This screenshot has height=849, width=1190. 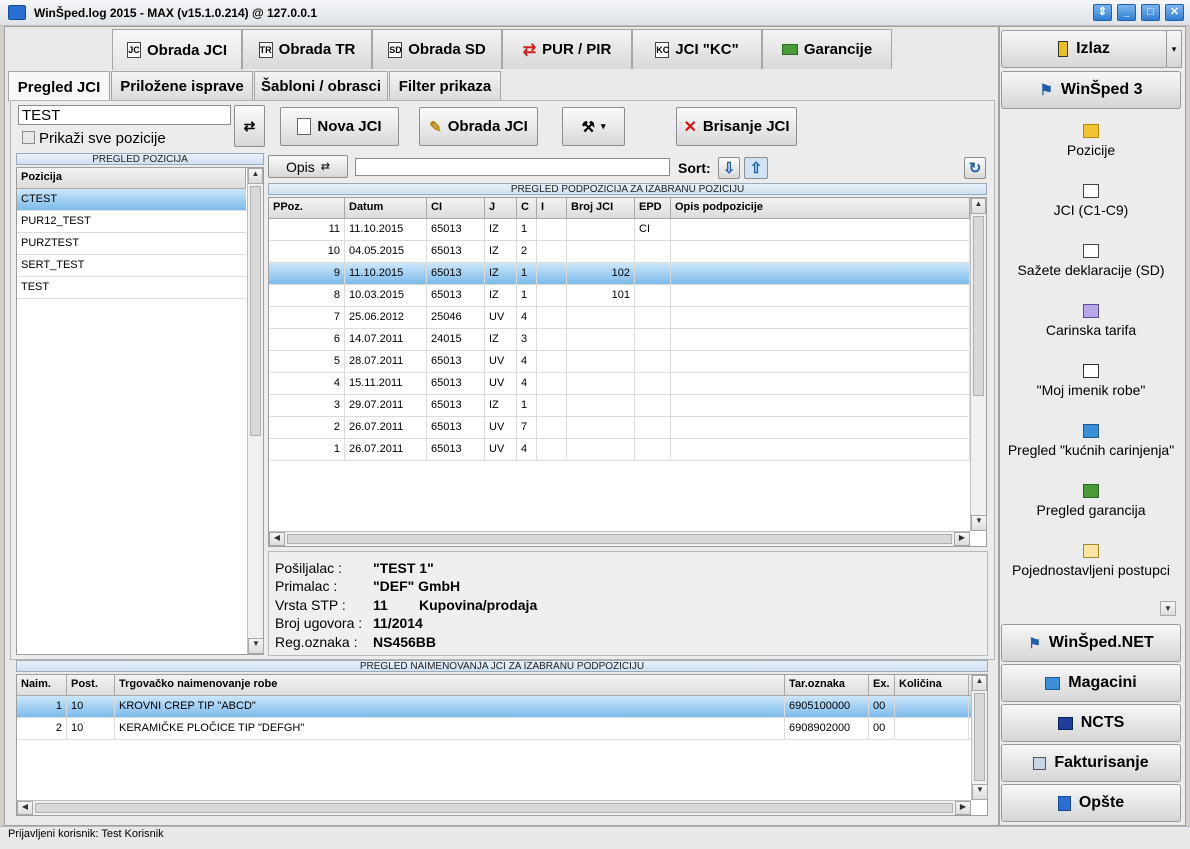 What do you see at coordinates (601, 208) in the screenshot?
I see `column-header: Broj JCI` at bounding box center [601, 208].